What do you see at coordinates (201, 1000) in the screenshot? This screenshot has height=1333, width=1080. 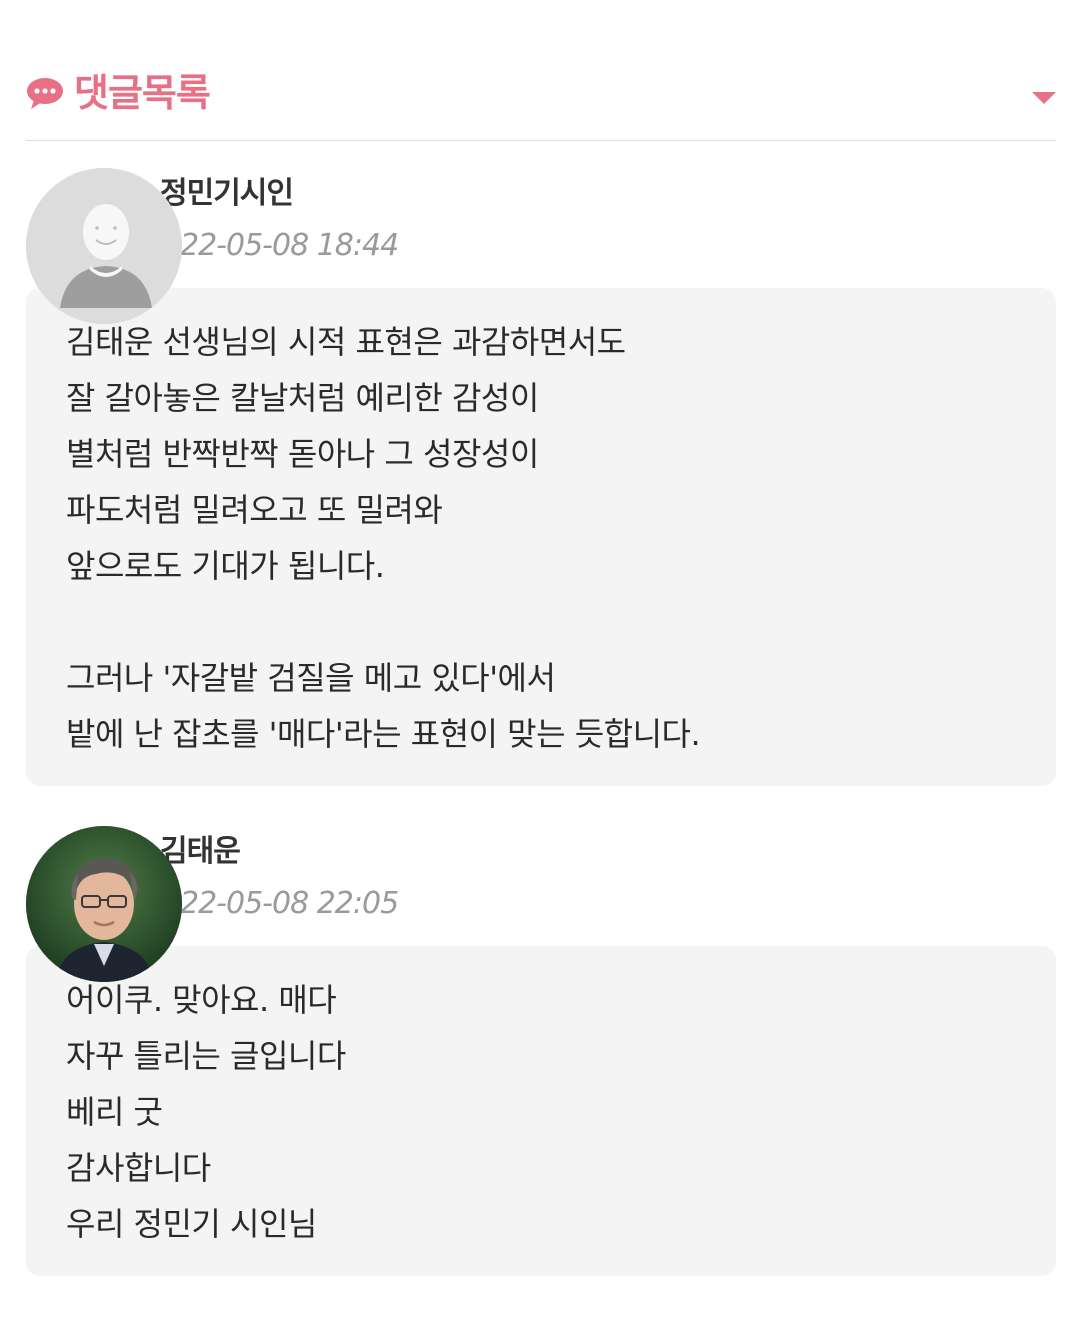 I see `comment-line: 어이쿠. 맞아요. 매다` at bounding box center [201, 1000].